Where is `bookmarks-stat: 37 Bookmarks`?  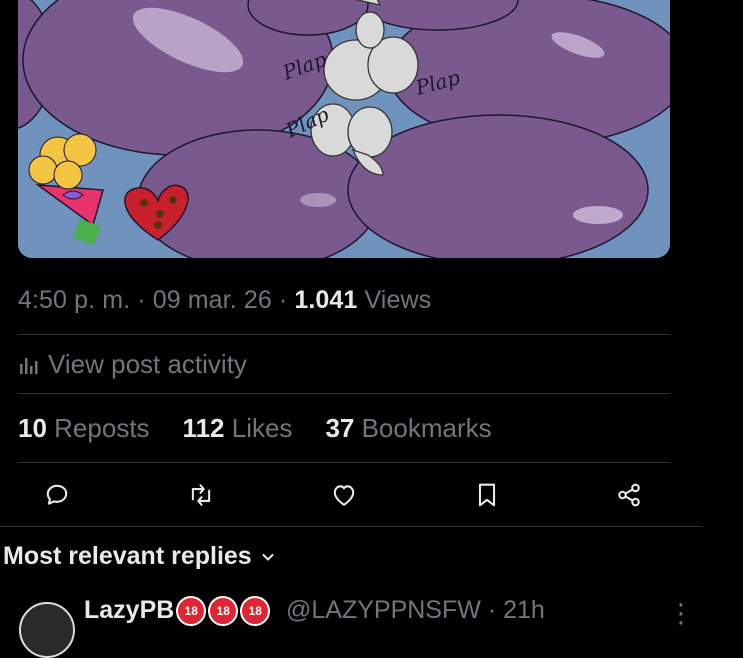
bookmarks-stat: 37 Bookmarks is located at coordinates (408, 428).